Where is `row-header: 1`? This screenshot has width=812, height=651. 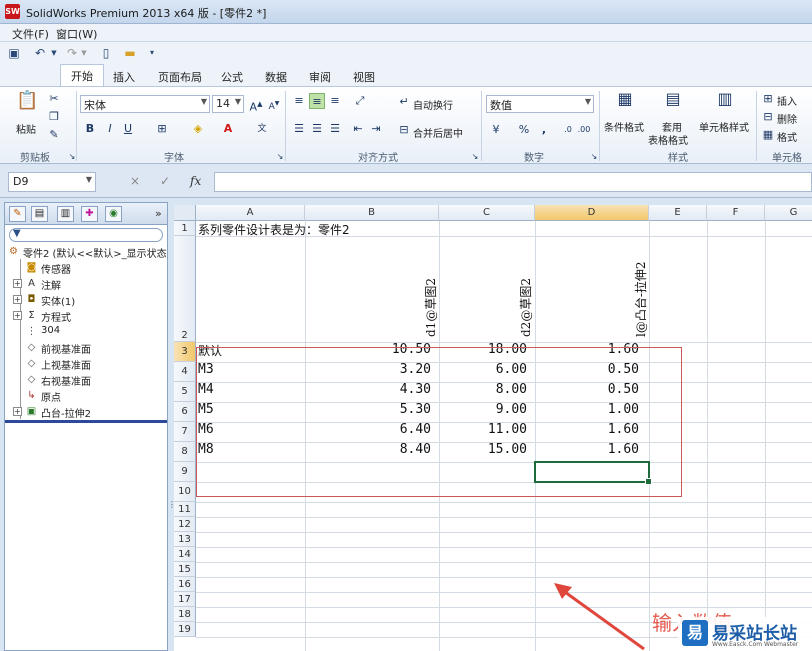
row-header: 1 is located at coordinates (185, 228).